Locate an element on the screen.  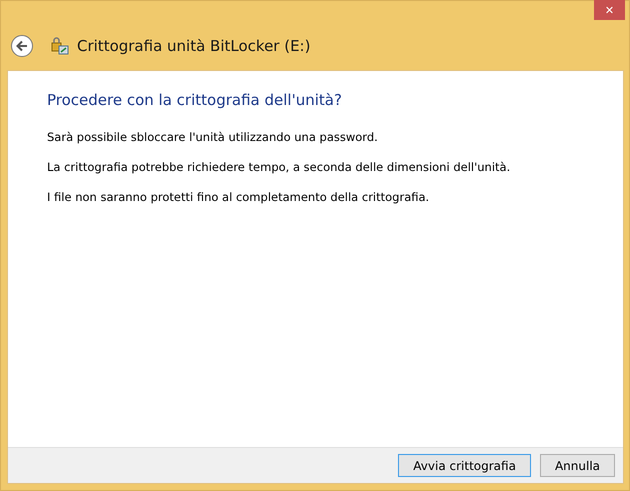
window-title: Crittografia unità BitLocker (E:) is located at coordinates (193, 46).